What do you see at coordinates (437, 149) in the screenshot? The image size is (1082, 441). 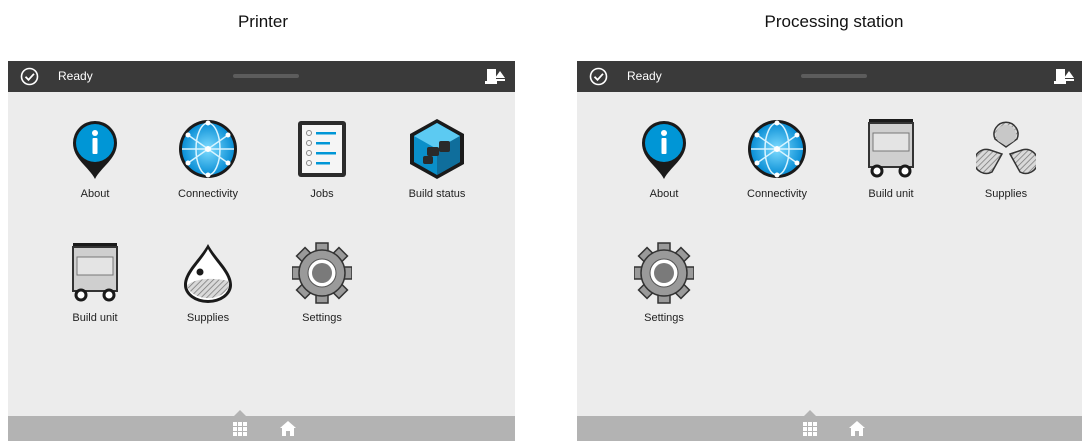 I see `build-status-cube-icon` at bounding box center [437, 149].